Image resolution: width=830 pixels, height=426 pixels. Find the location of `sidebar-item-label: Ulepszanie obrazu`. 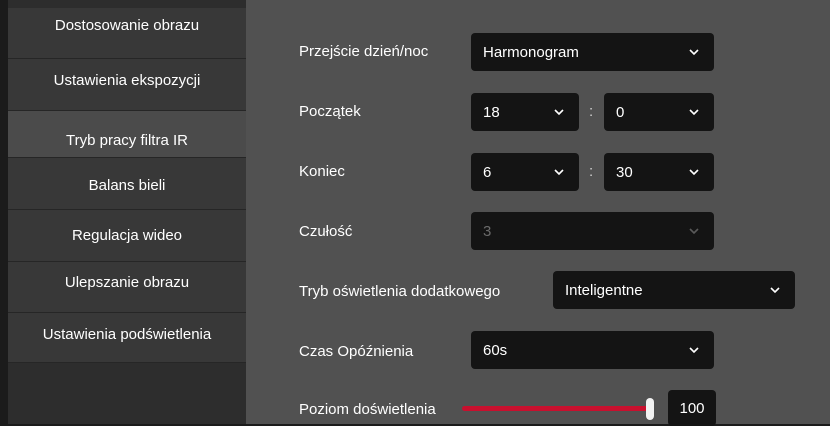

sidebar-item-label: Ulepszanie obrazu is located at coordinates (127, 282).